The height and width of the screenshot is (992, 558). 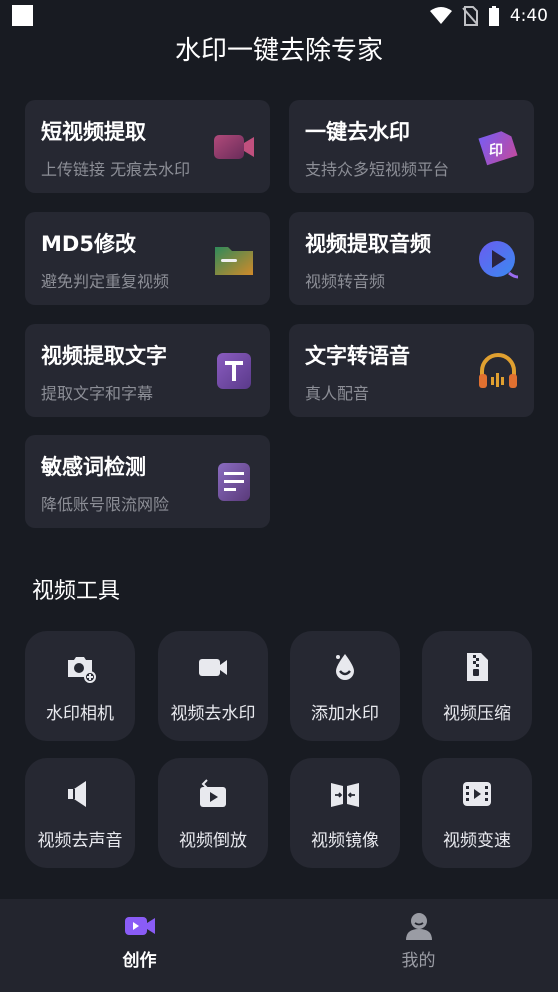 I want to click on tool-watermark-camera: 水印相机, so click(x=80, y=686).